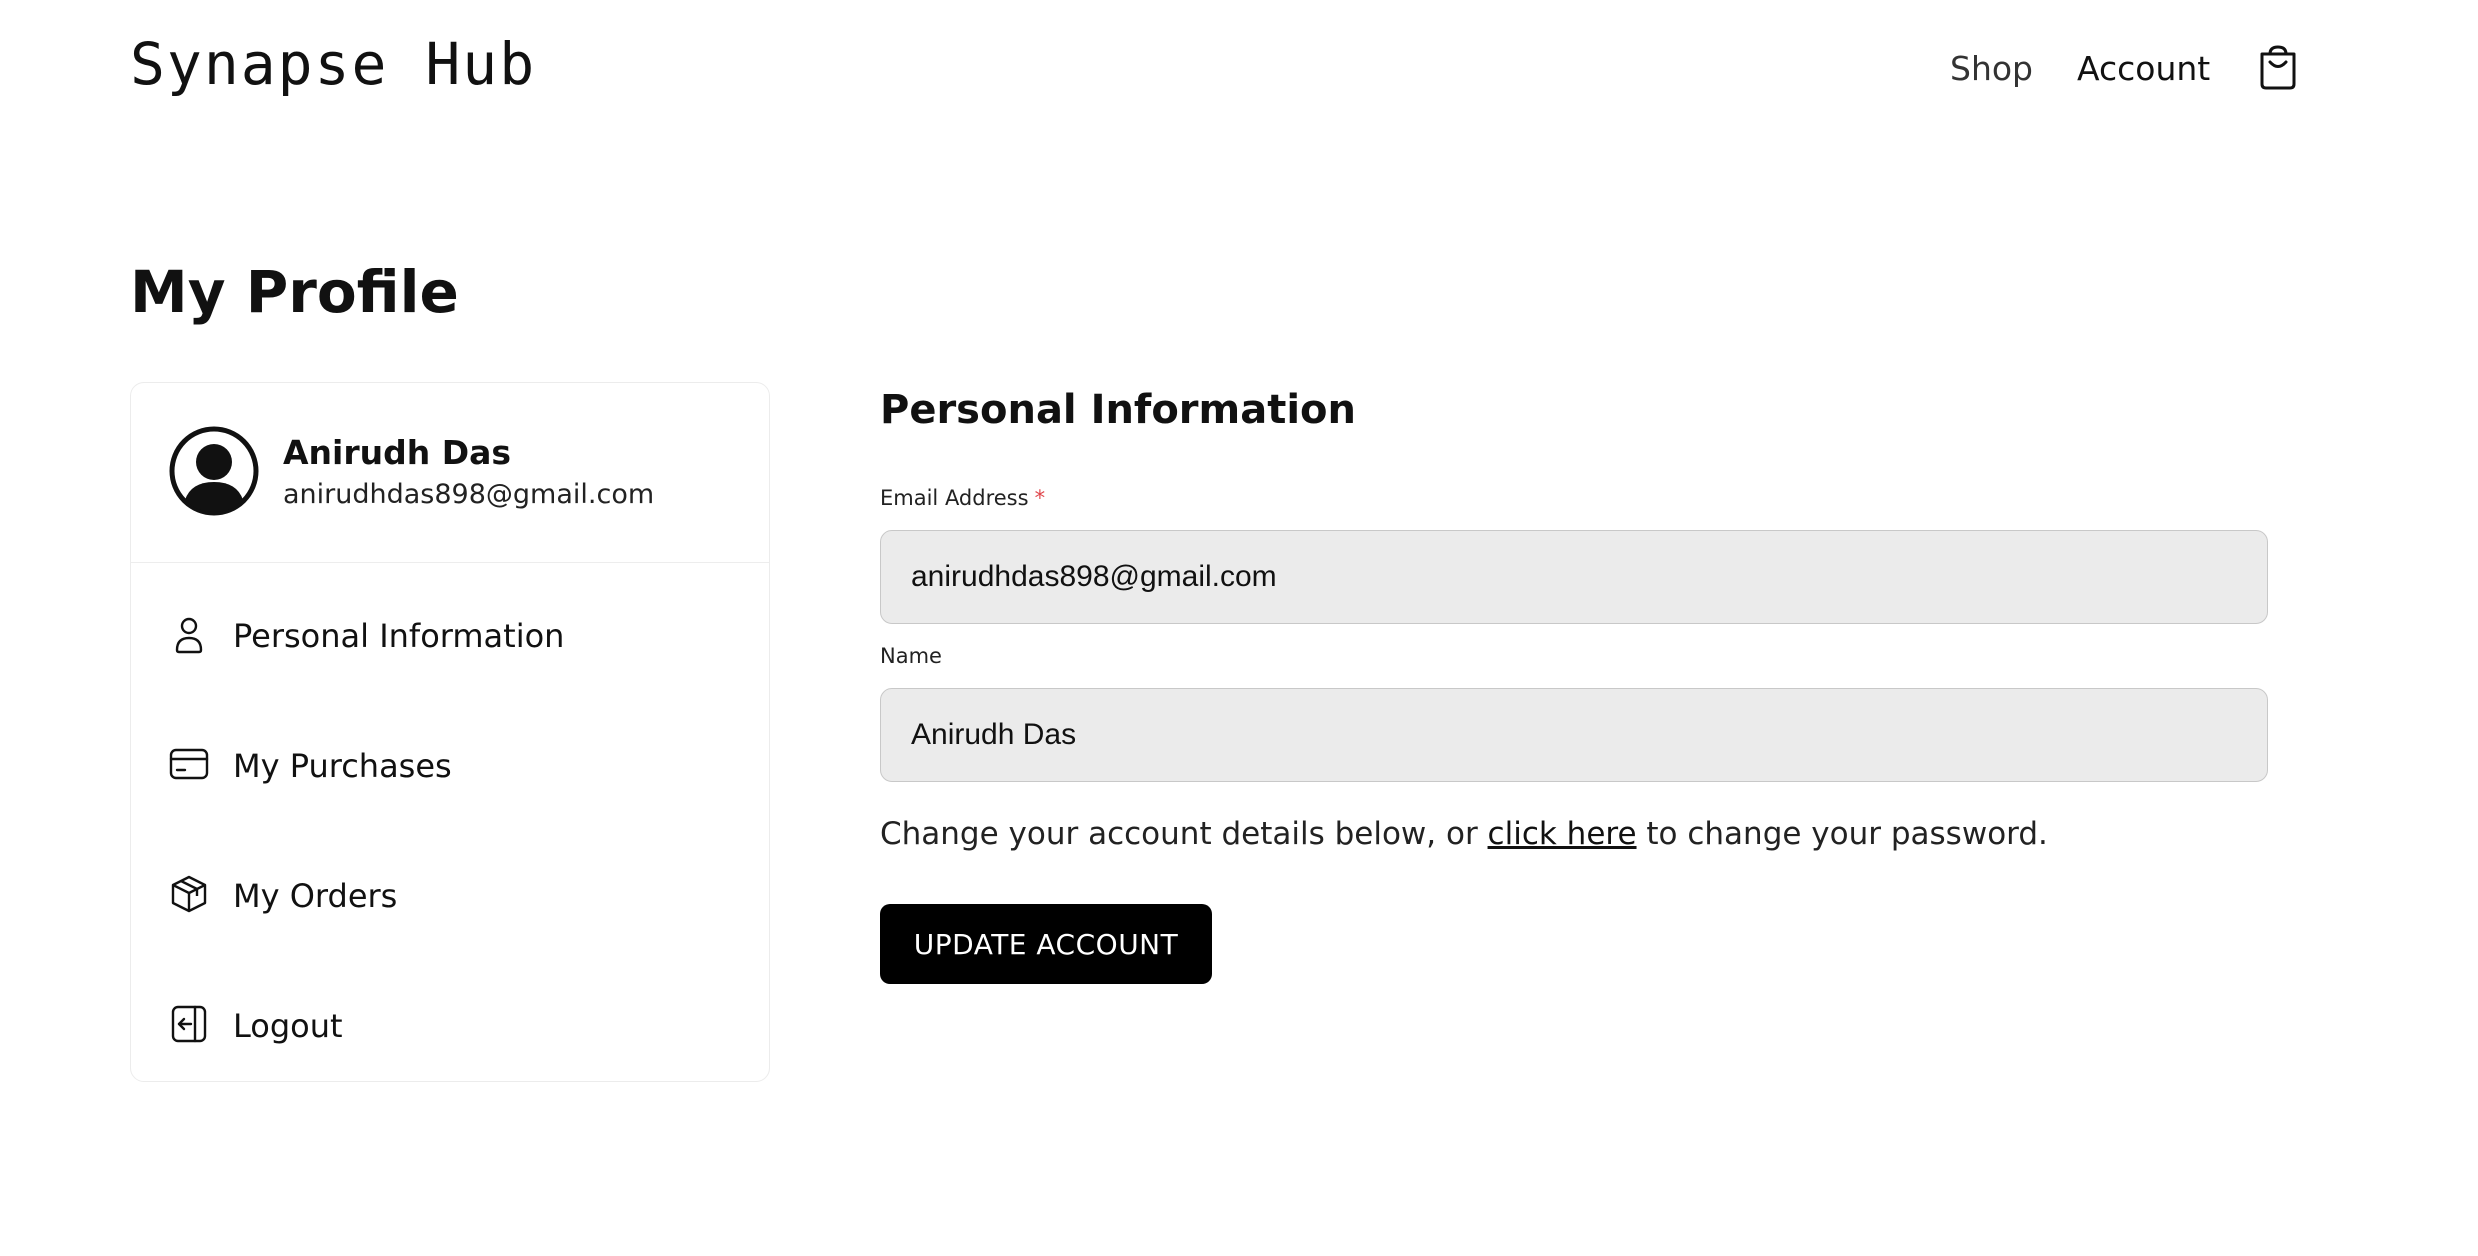  Describe the element at coordinates (2278, 68) in the screenshot. I see `shopping-bag-icon` at that location.